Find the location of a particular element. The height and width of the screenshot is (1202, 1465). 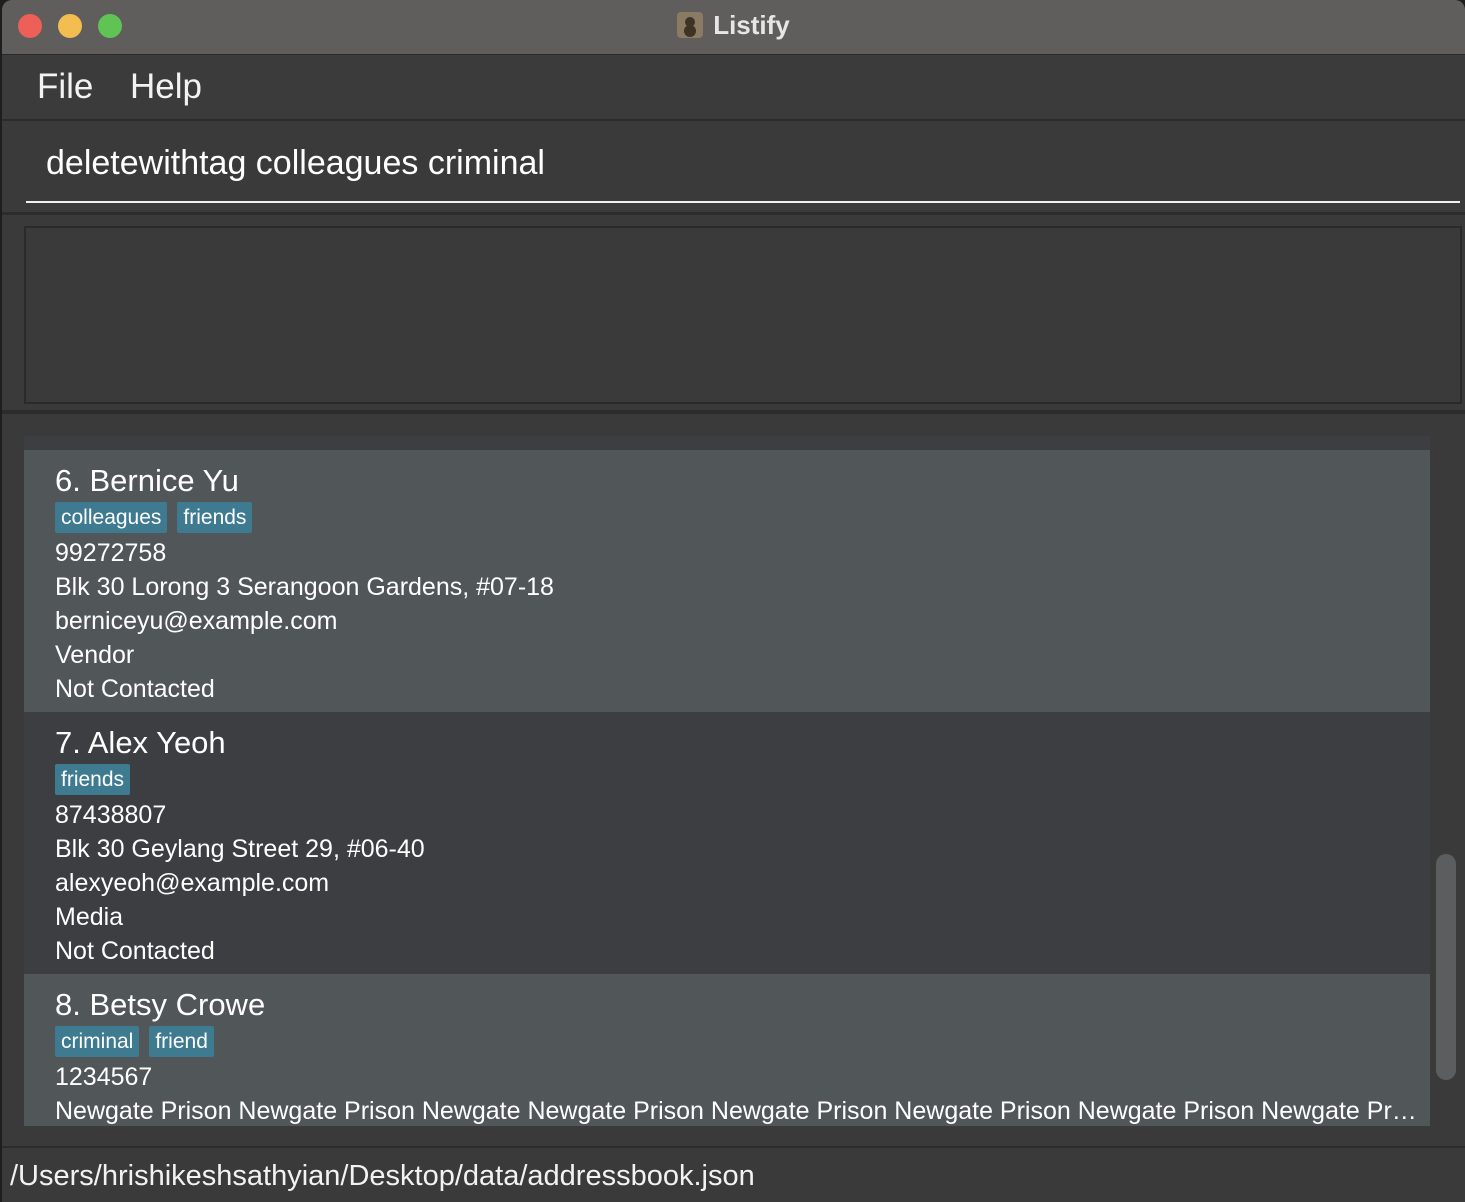

person-phone: 99272758 is located at coordinates (111, 553).